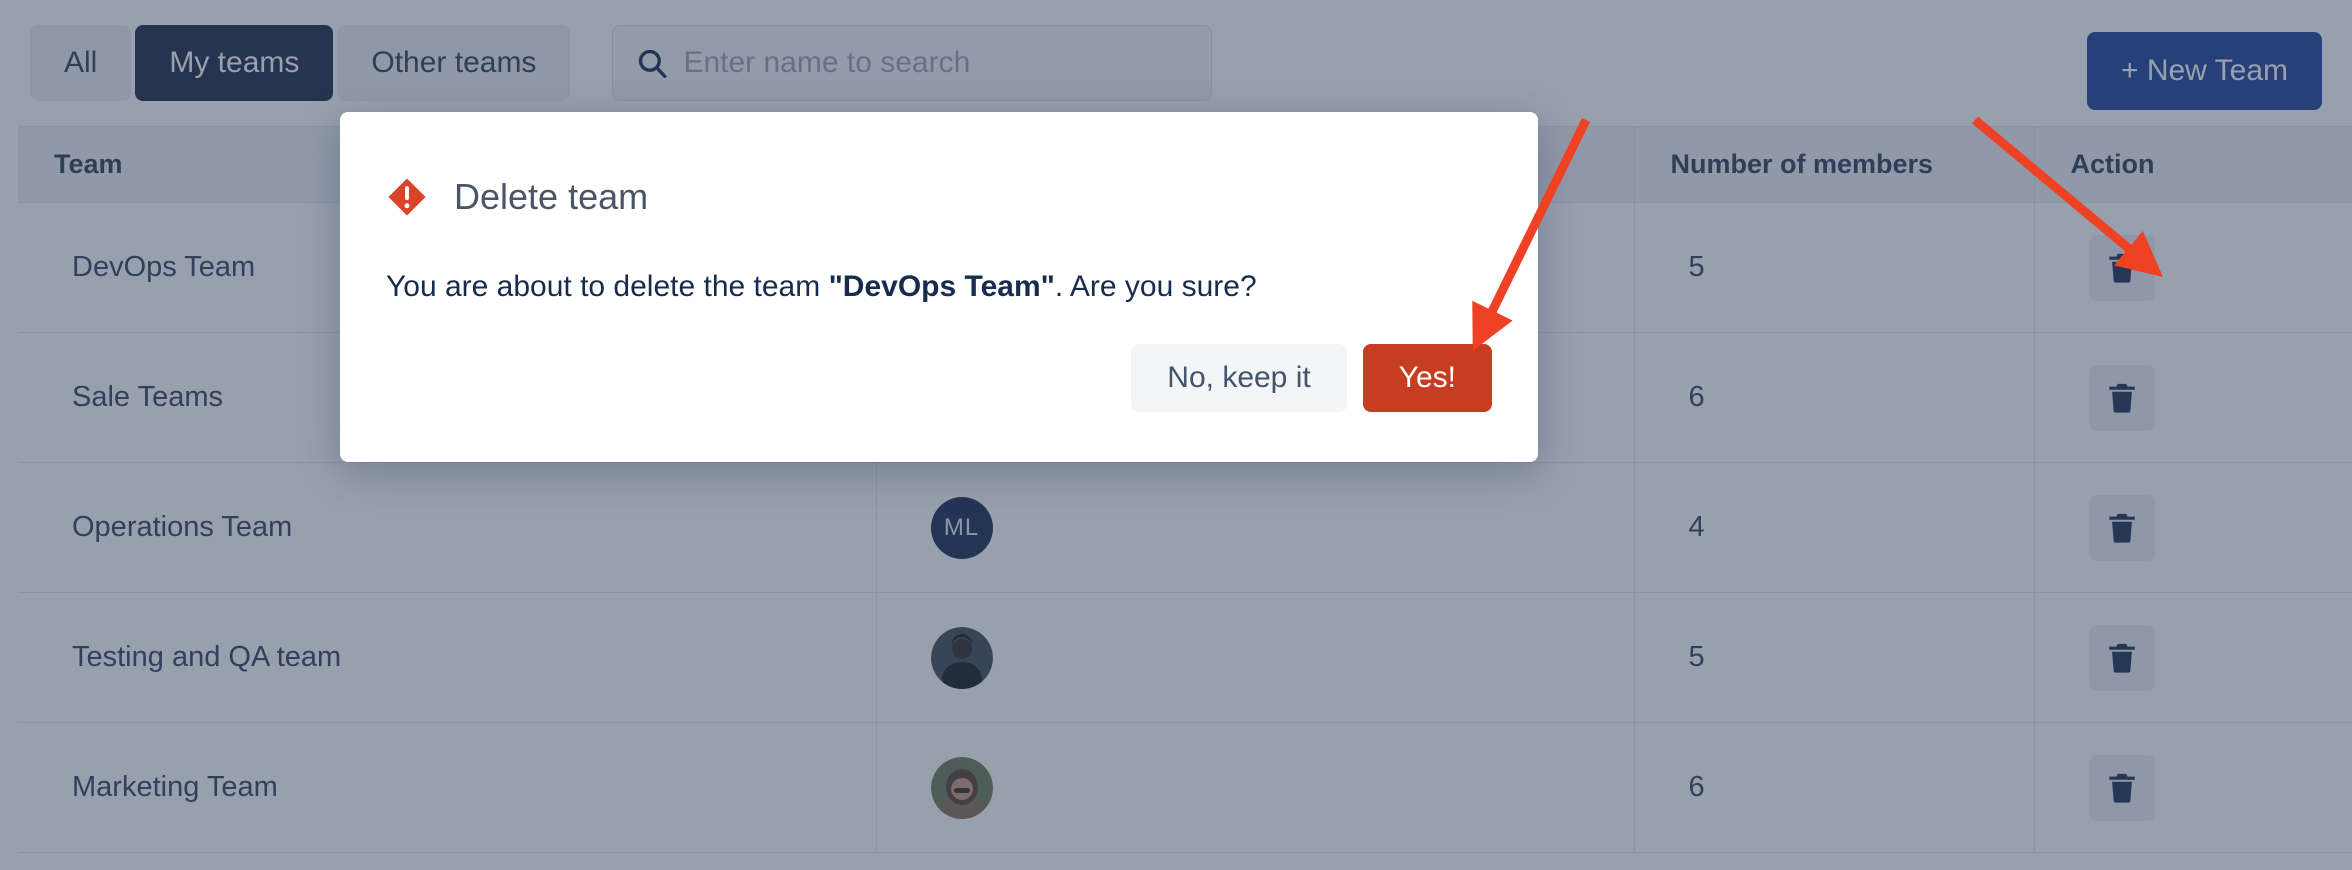 The height and width of the screenshot is (870, 2352). I want to click on warning-diamond-icon, so click(407, 197).